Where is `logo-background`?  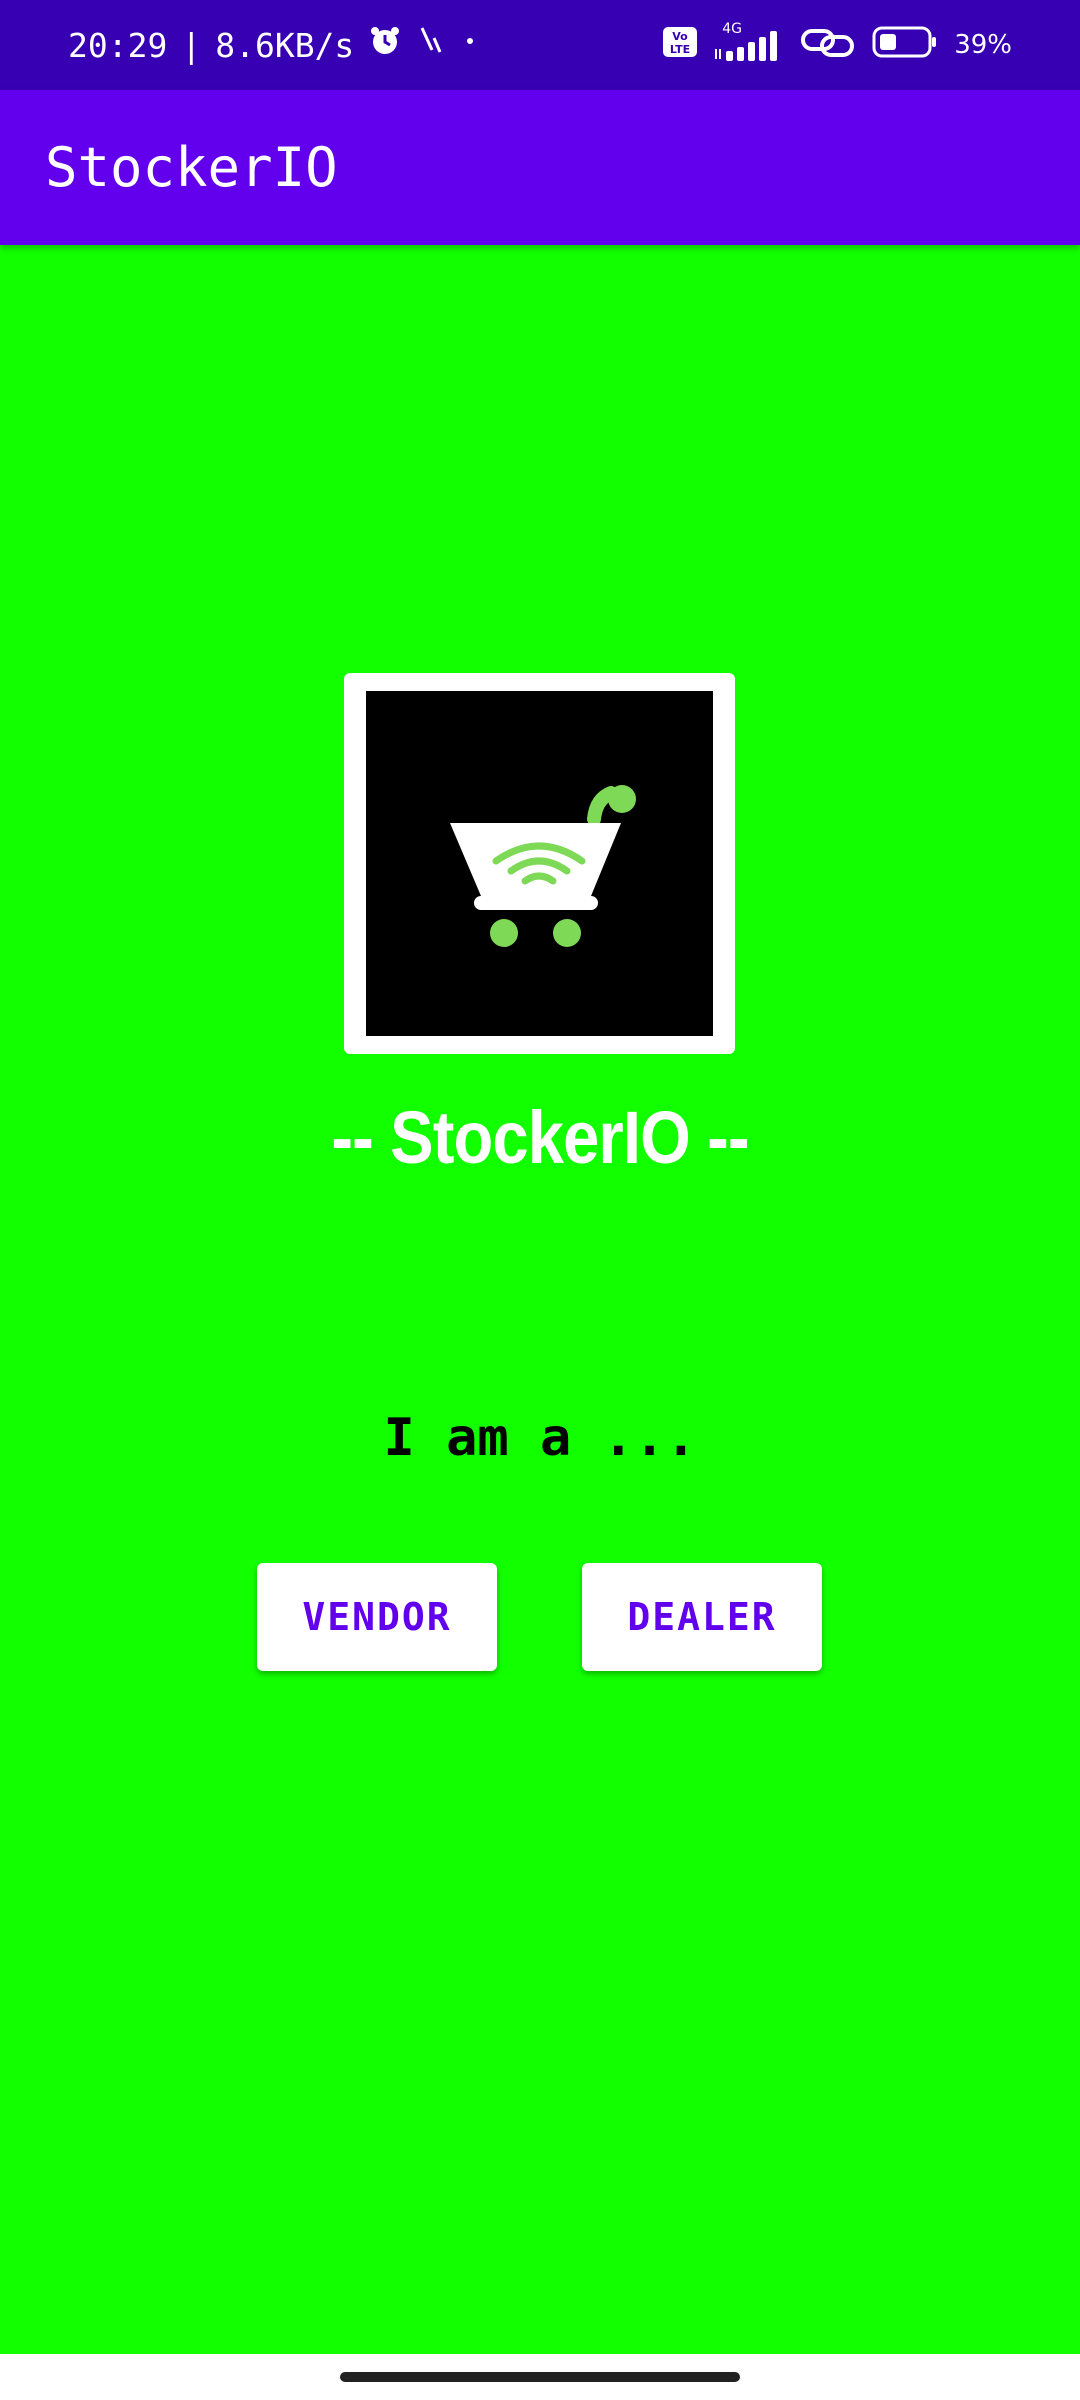
logo-background is located at coordinates (539, 863).